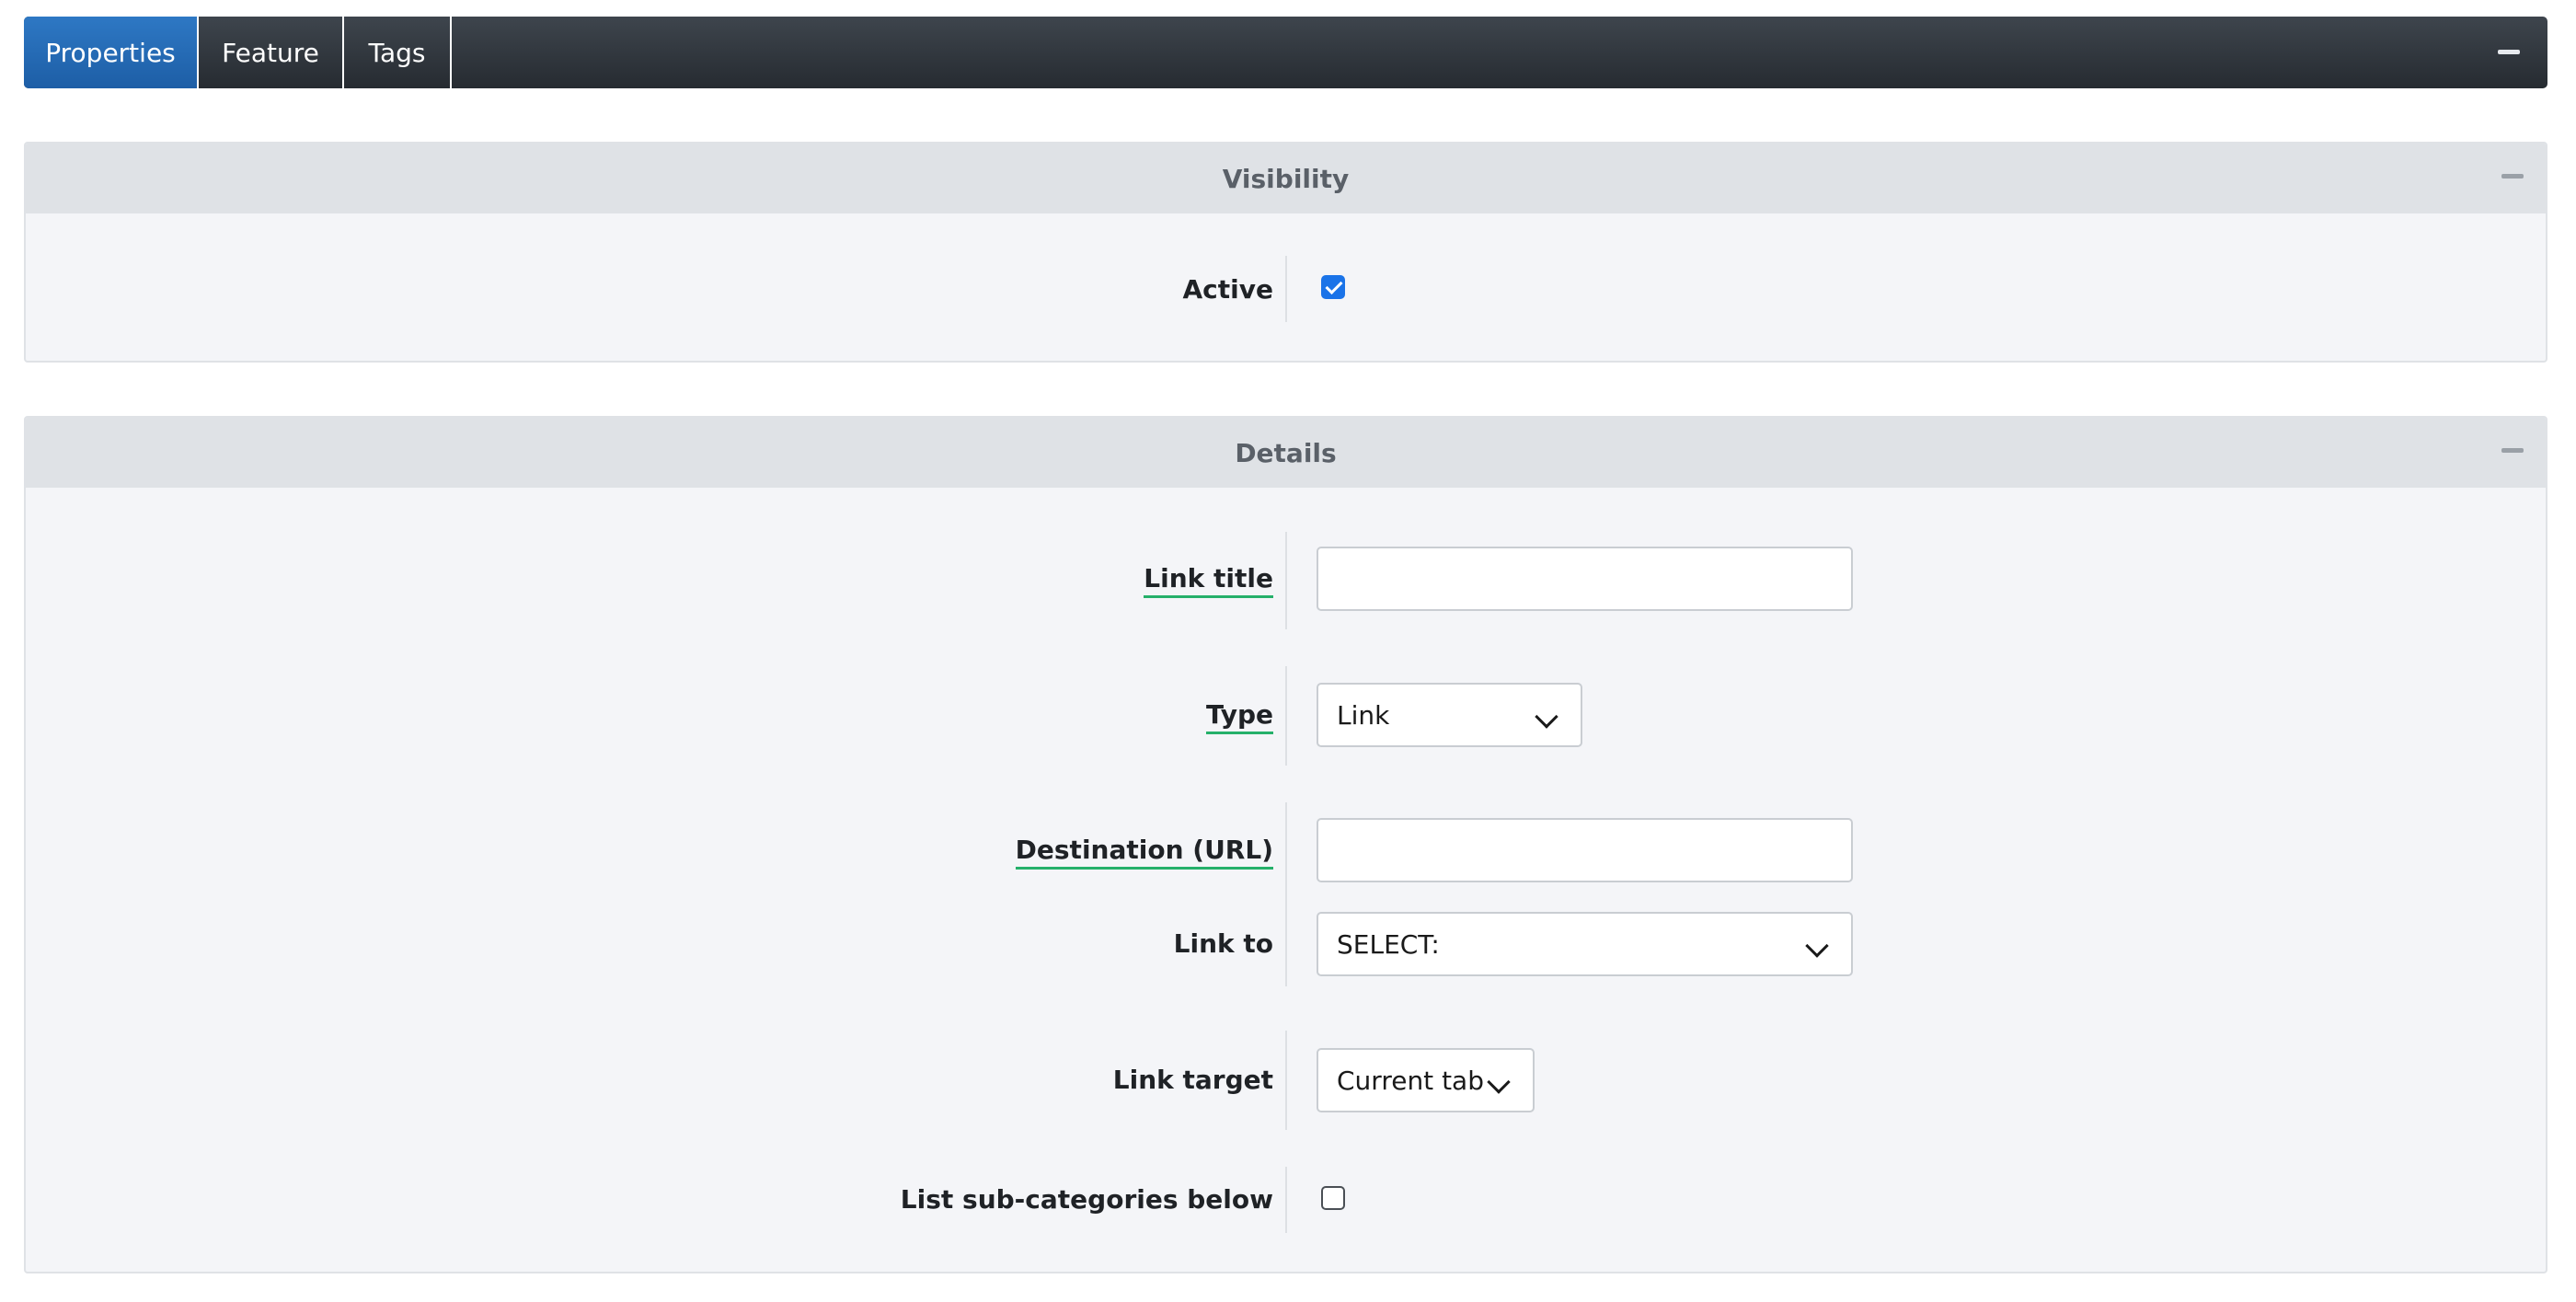 This screenshot has width=2576, height=1302. What do you see at coordinates (2509, 52) in the screenshot?
I see `collapse-minus-icon` at bounding box center [2509, 52].